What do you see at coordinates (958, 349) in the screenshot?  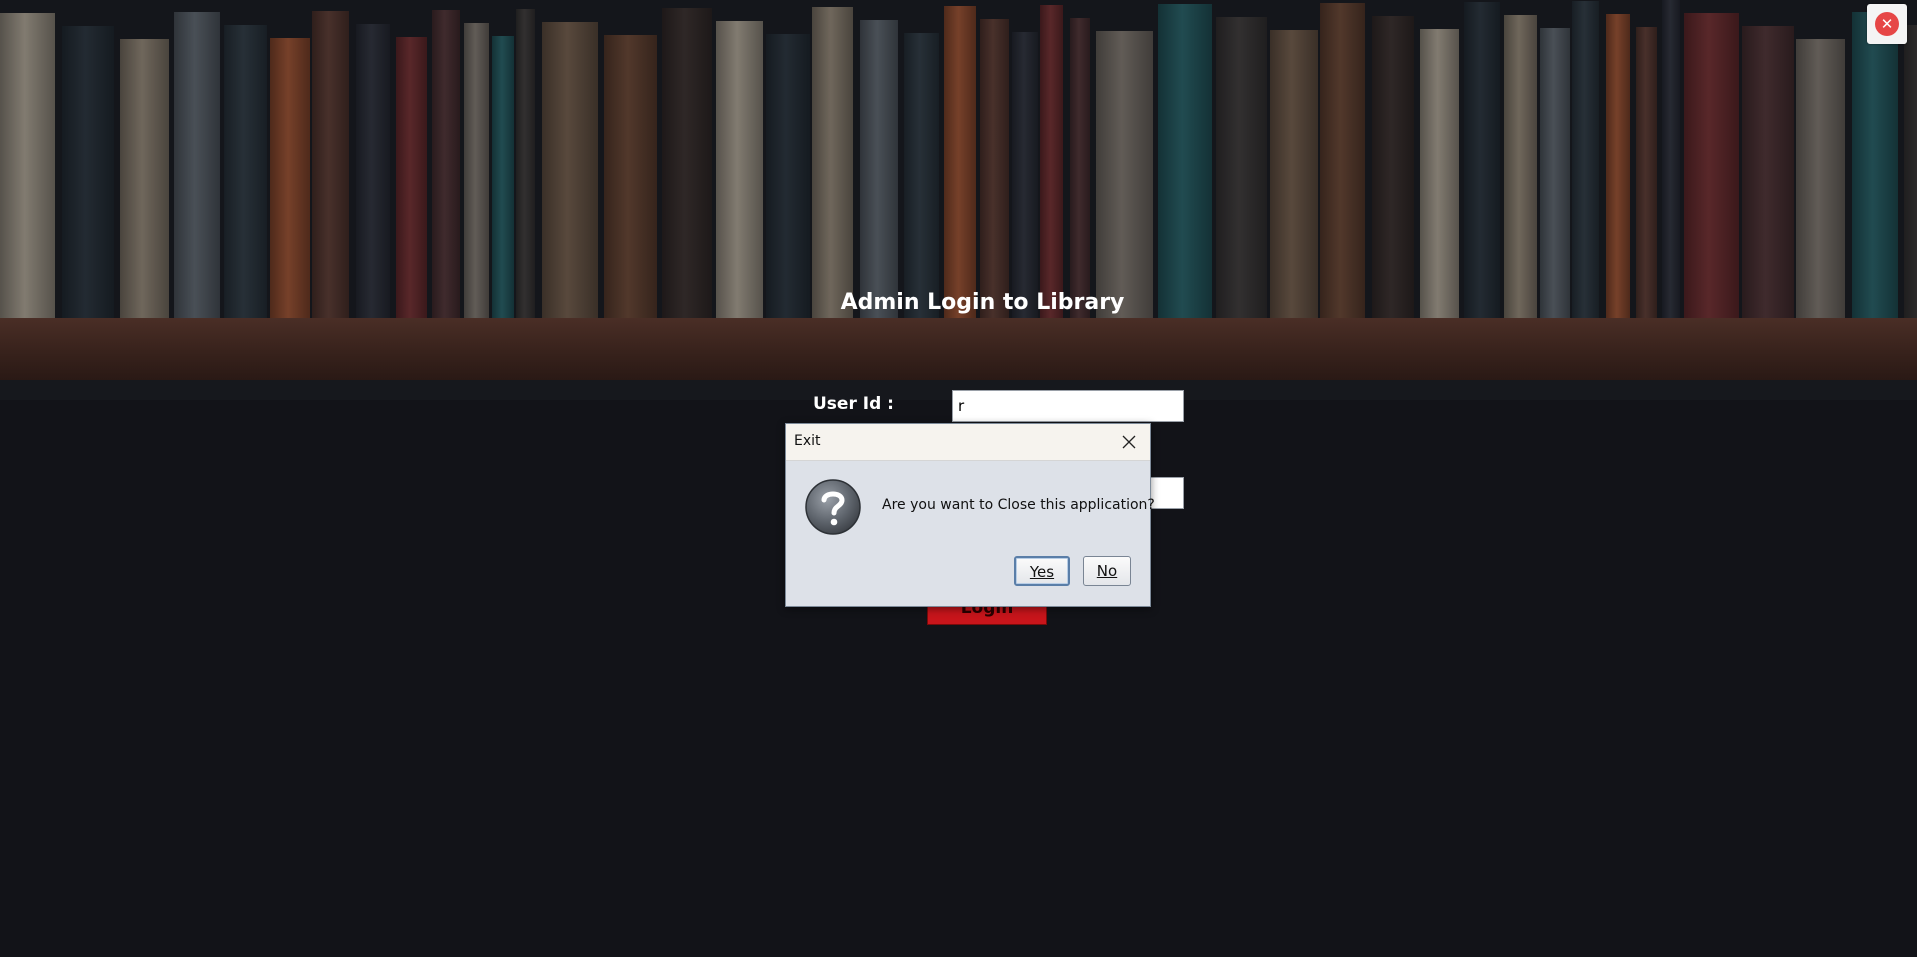 I see `shelf-plank` at bounding box center [958, 349].